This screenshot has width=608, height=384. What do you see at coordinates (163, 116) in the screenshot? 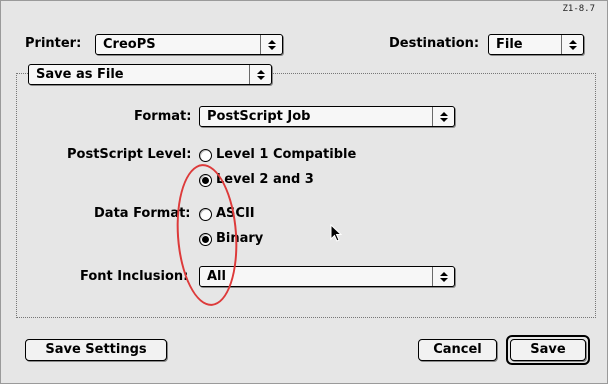
I see `format-label: Format:` at bounding box center [163, 116].